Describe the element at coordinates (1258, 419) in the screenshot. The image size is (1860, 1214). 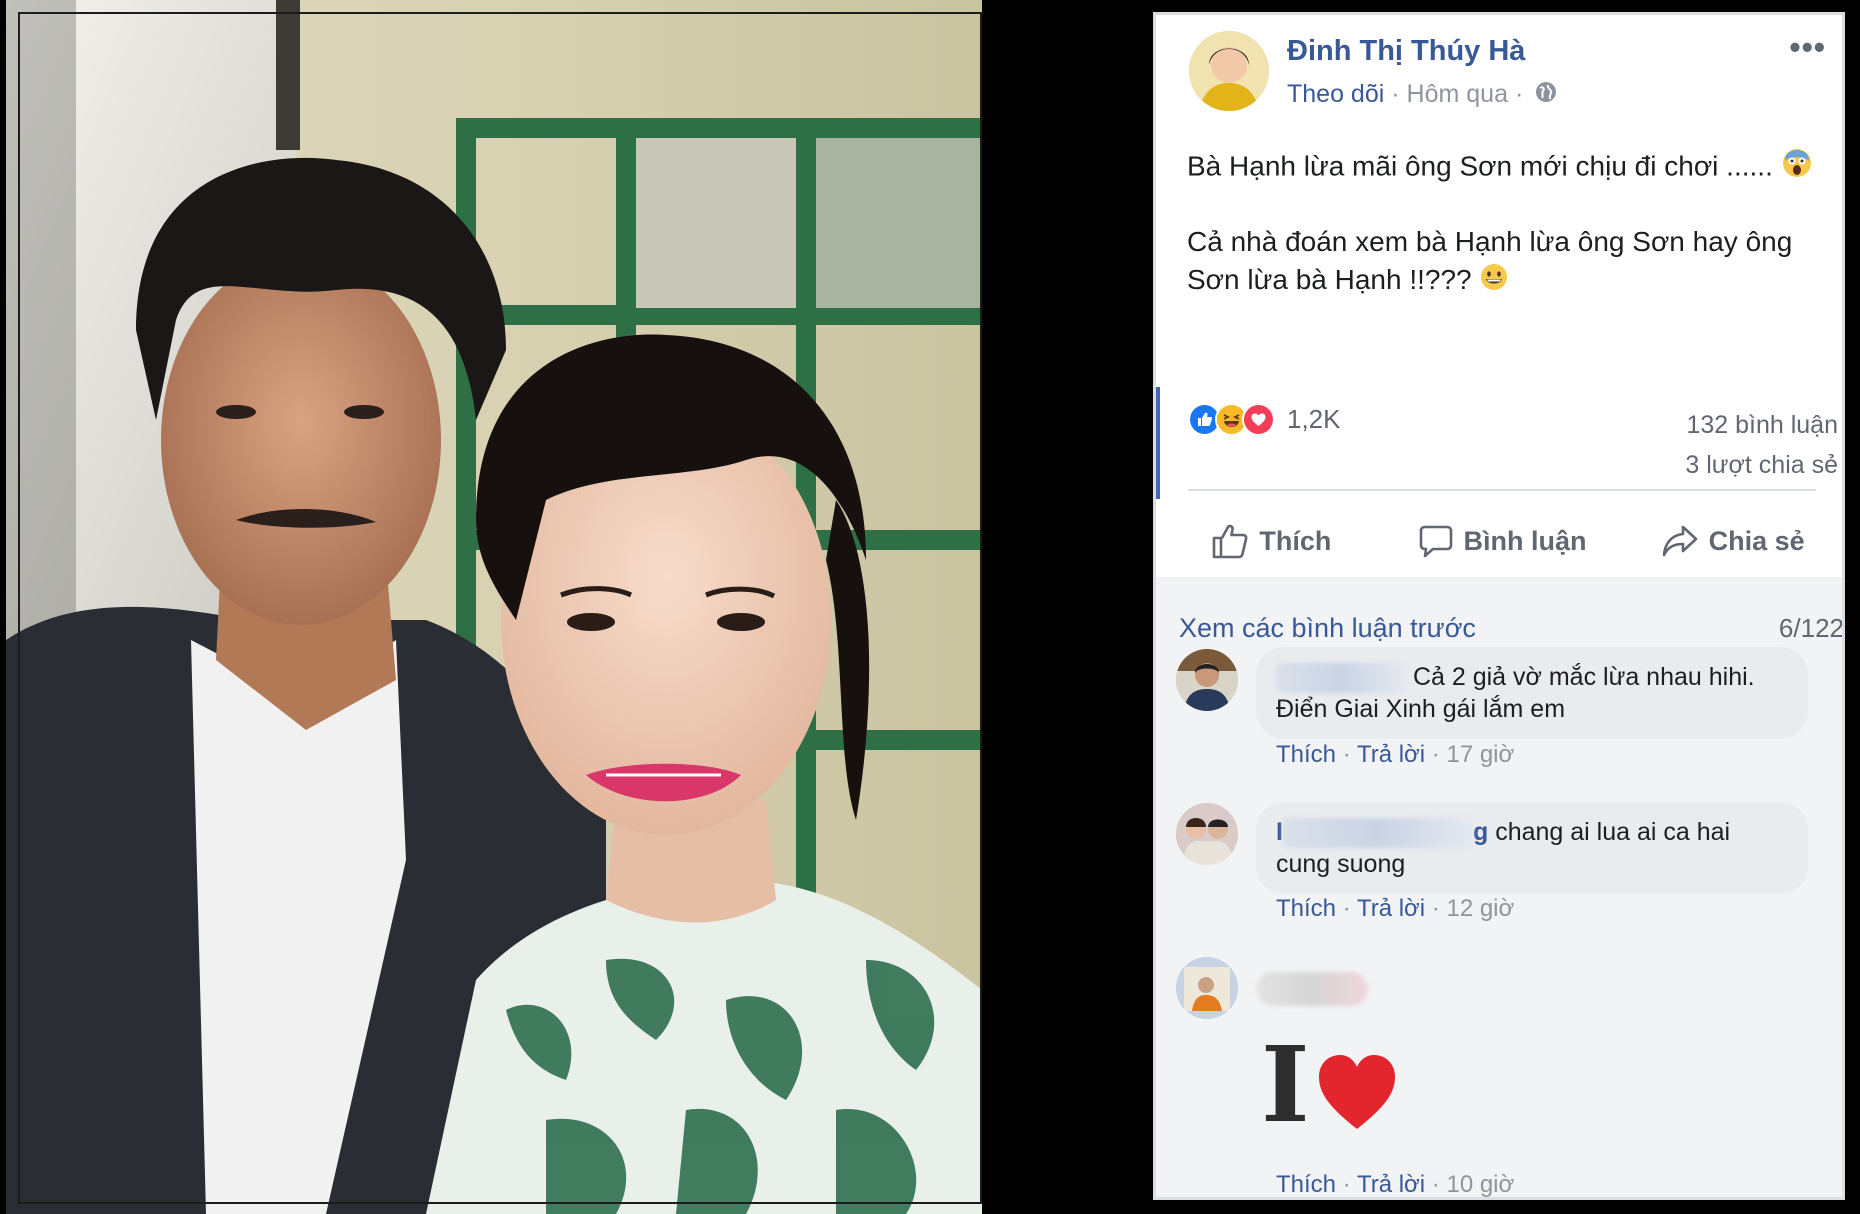
I see `love-reaction-icon` at that location.